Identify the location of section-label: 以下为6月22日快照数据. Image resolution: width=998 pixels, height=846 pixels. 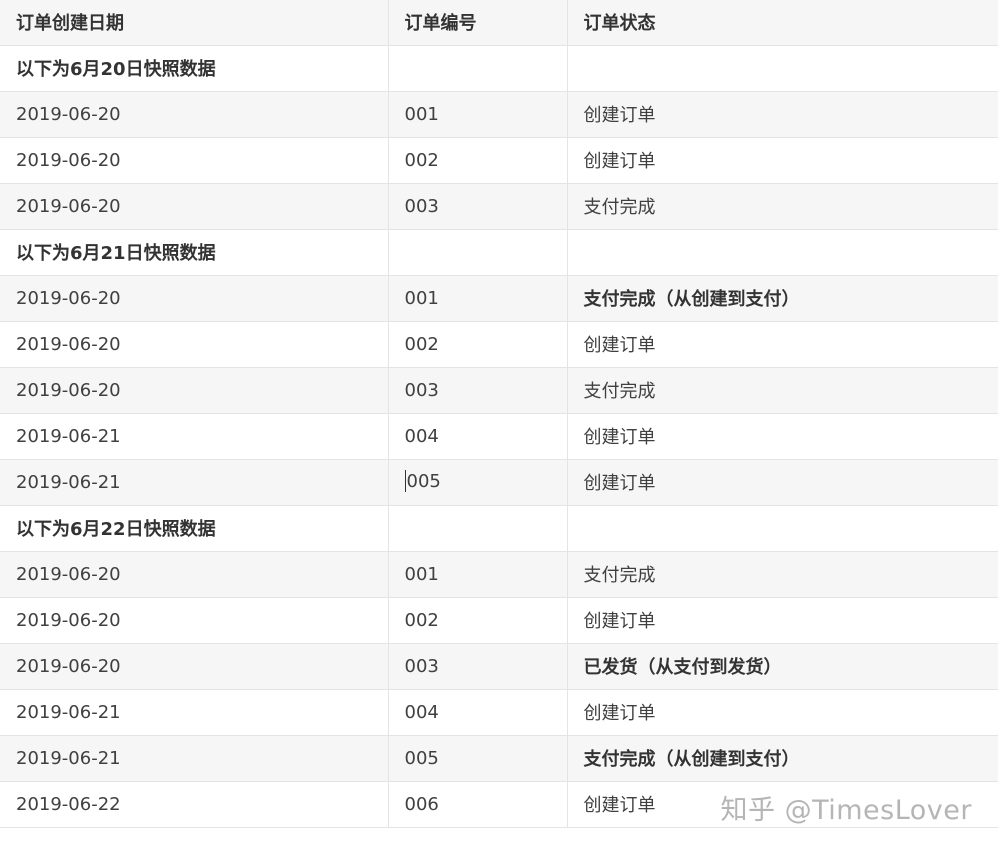
(194, 528).